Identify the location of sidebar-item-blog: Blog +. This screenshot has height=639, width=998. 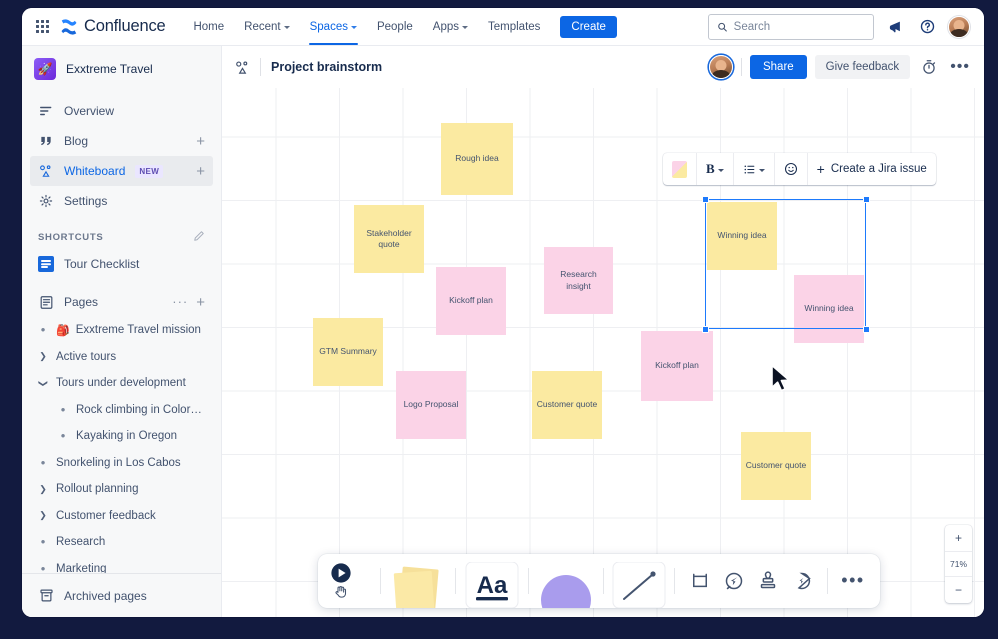
(121, 141).